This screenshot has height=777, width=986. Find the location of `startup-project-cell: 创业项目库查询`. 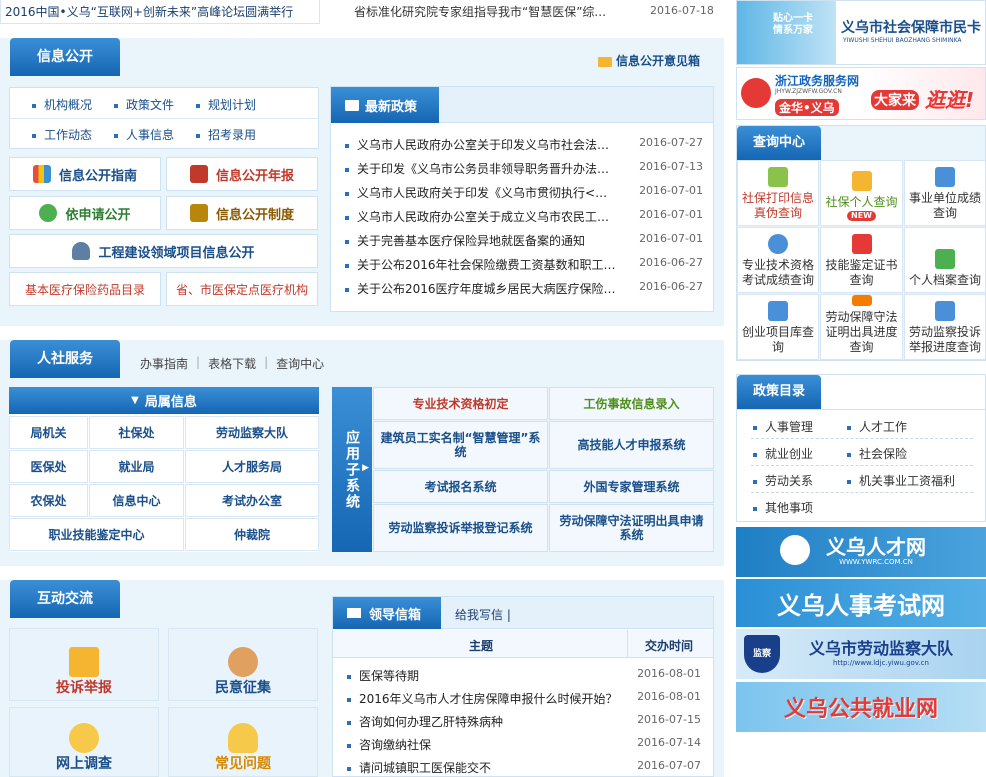

startup-project-cell: 创业项目库查询 is located at coordinates (778, 327).